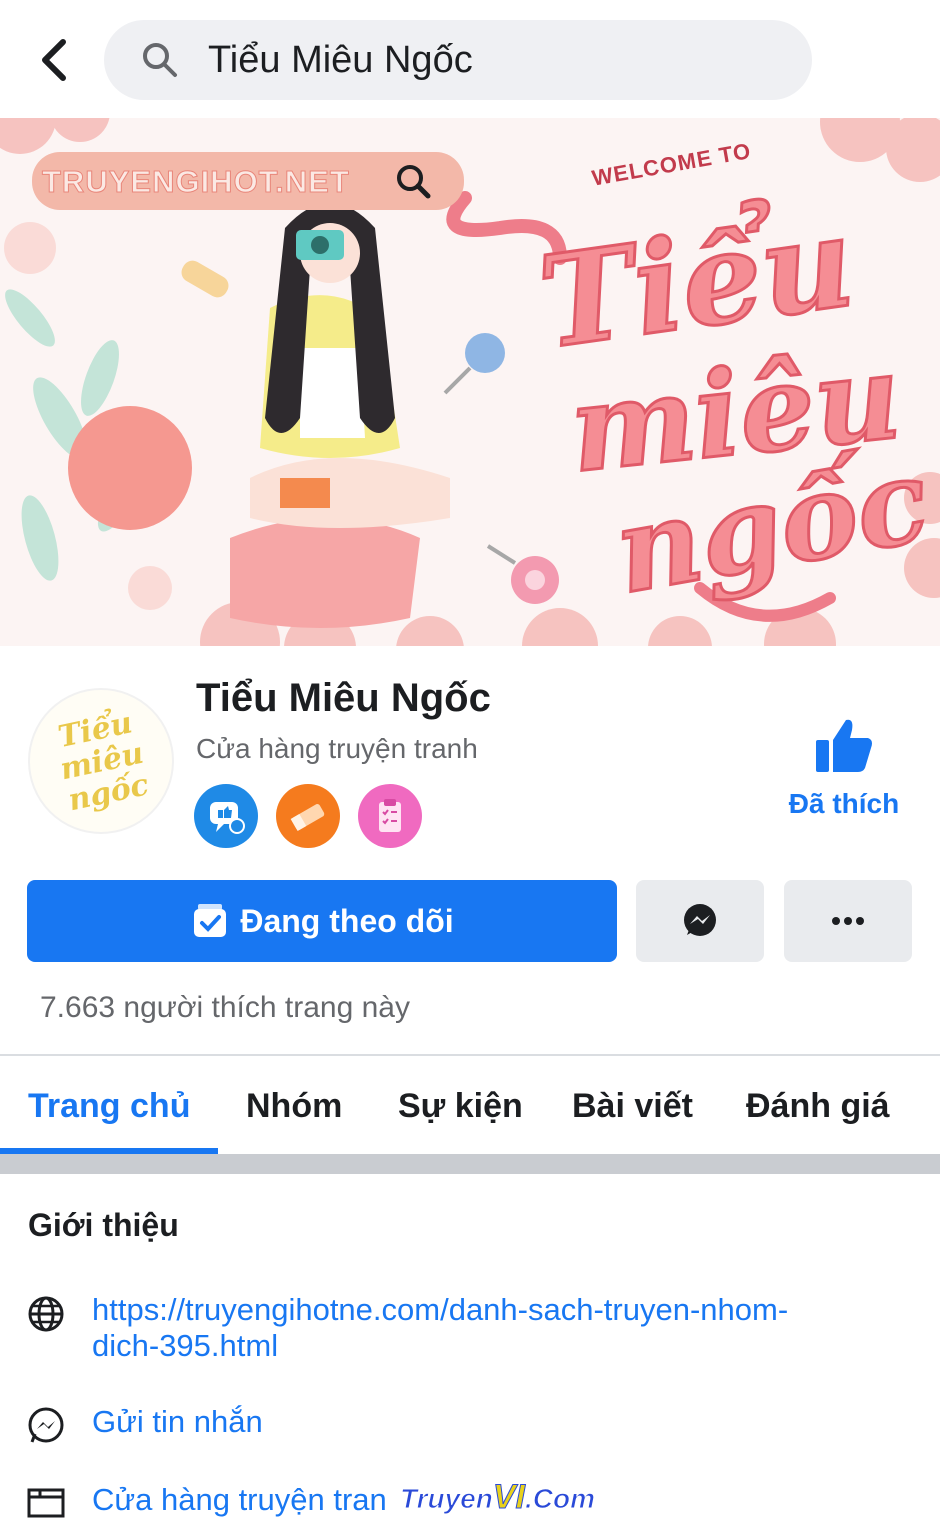 This screenshot has width=940, height=1528. What do you see at coordinates (196, 182) in the screenshot?
I see `cover-site-text: TRUYENGIHOT.NET` at bounding box center [196, 182].